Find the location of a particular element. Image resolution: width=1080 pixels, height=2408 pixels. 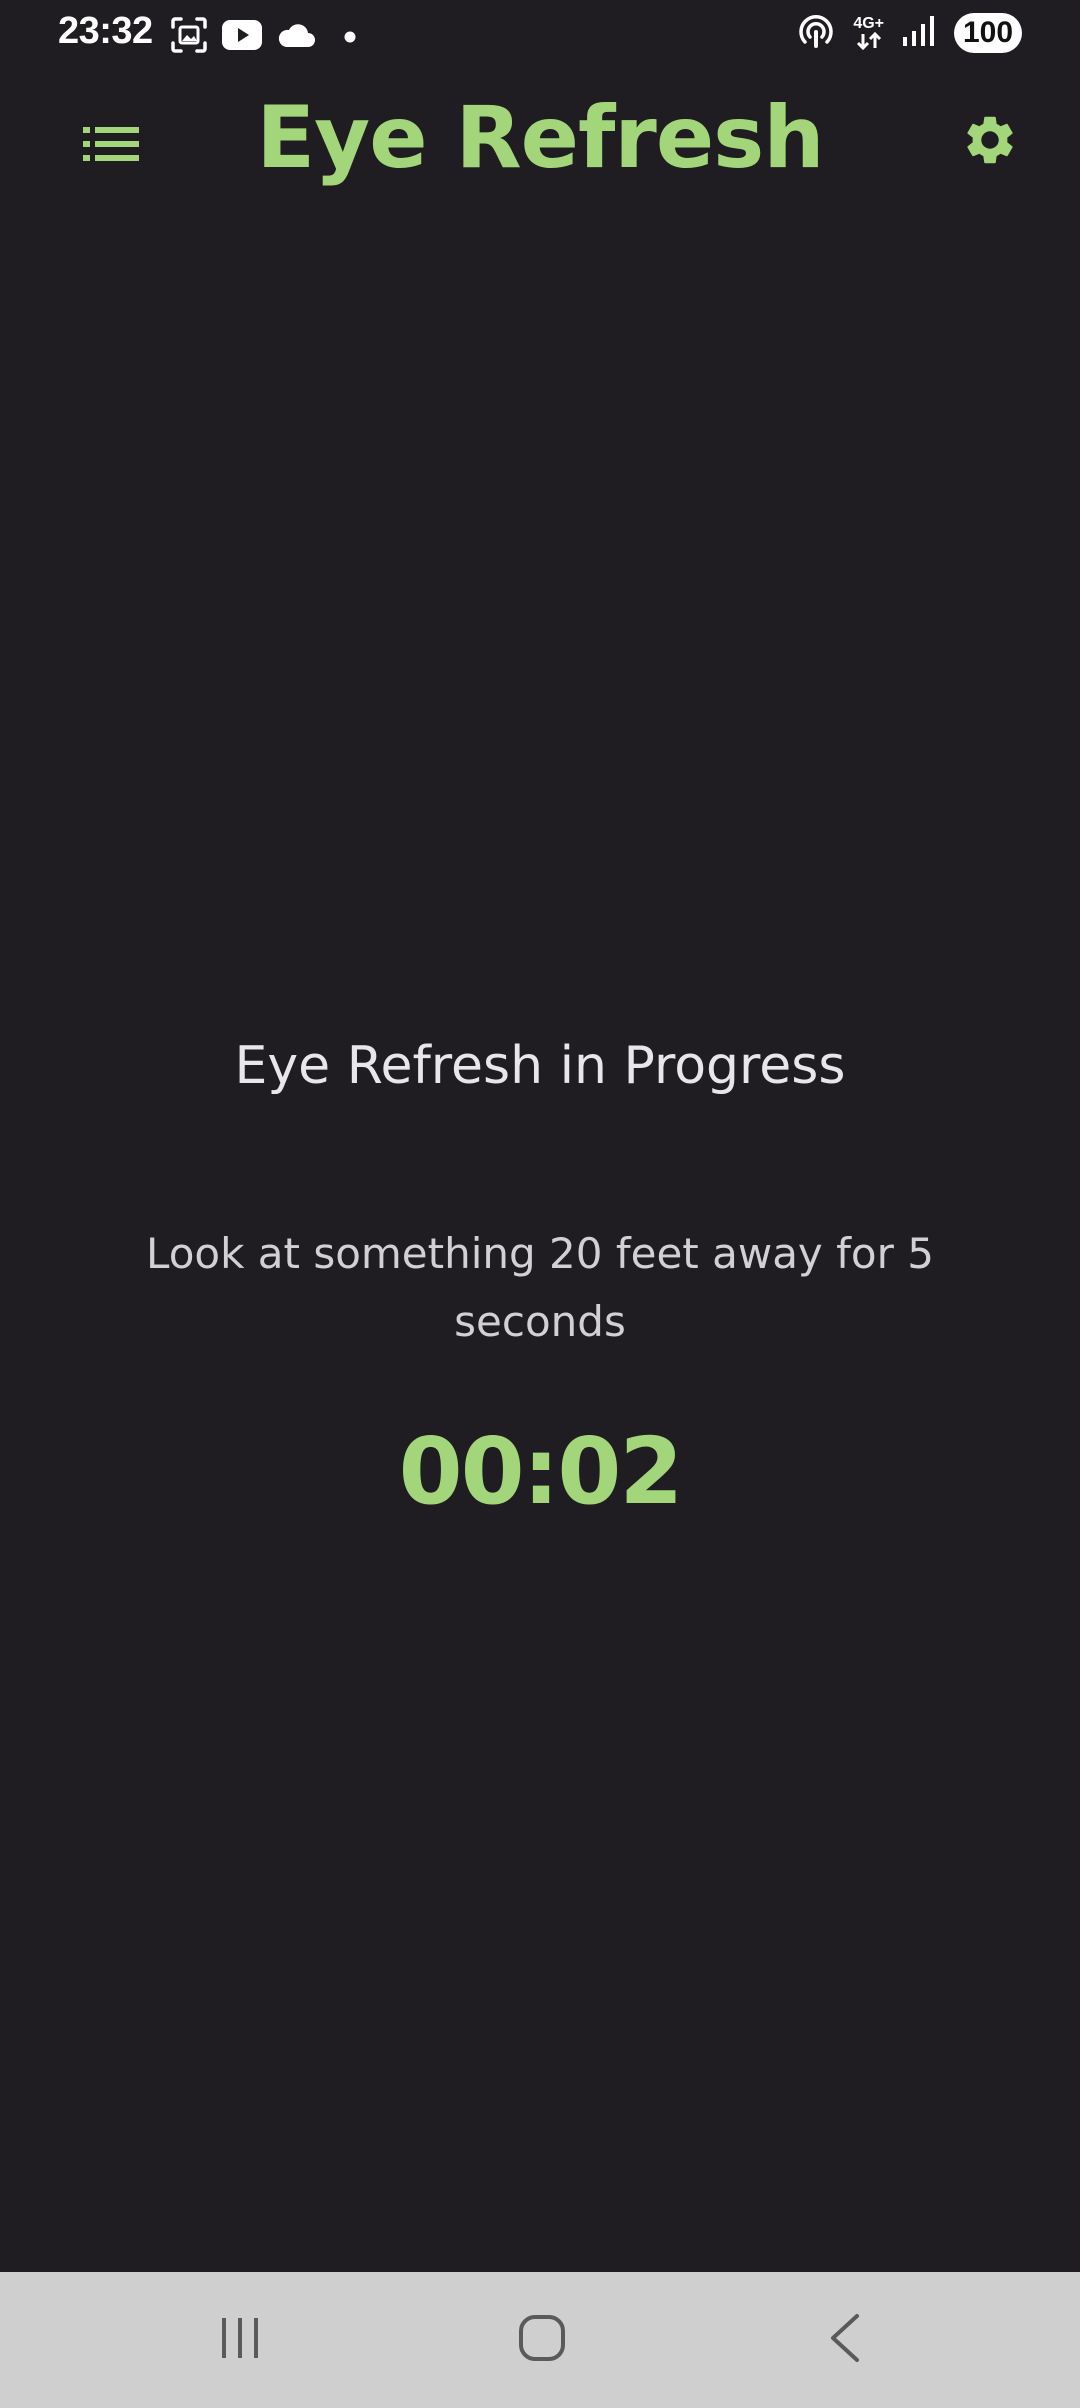

recents-button is located at coordinates (240, 2340).